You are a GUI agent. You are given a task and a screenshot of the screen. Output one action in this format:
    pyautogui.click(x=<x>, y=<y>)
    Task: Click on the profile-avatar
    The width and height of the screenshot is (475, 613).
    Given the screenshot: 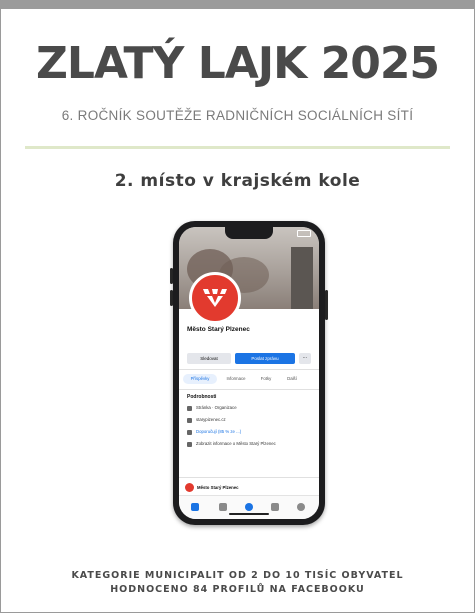 What is the action you would take?
    pyautogui.click(x=215, y=298)
    